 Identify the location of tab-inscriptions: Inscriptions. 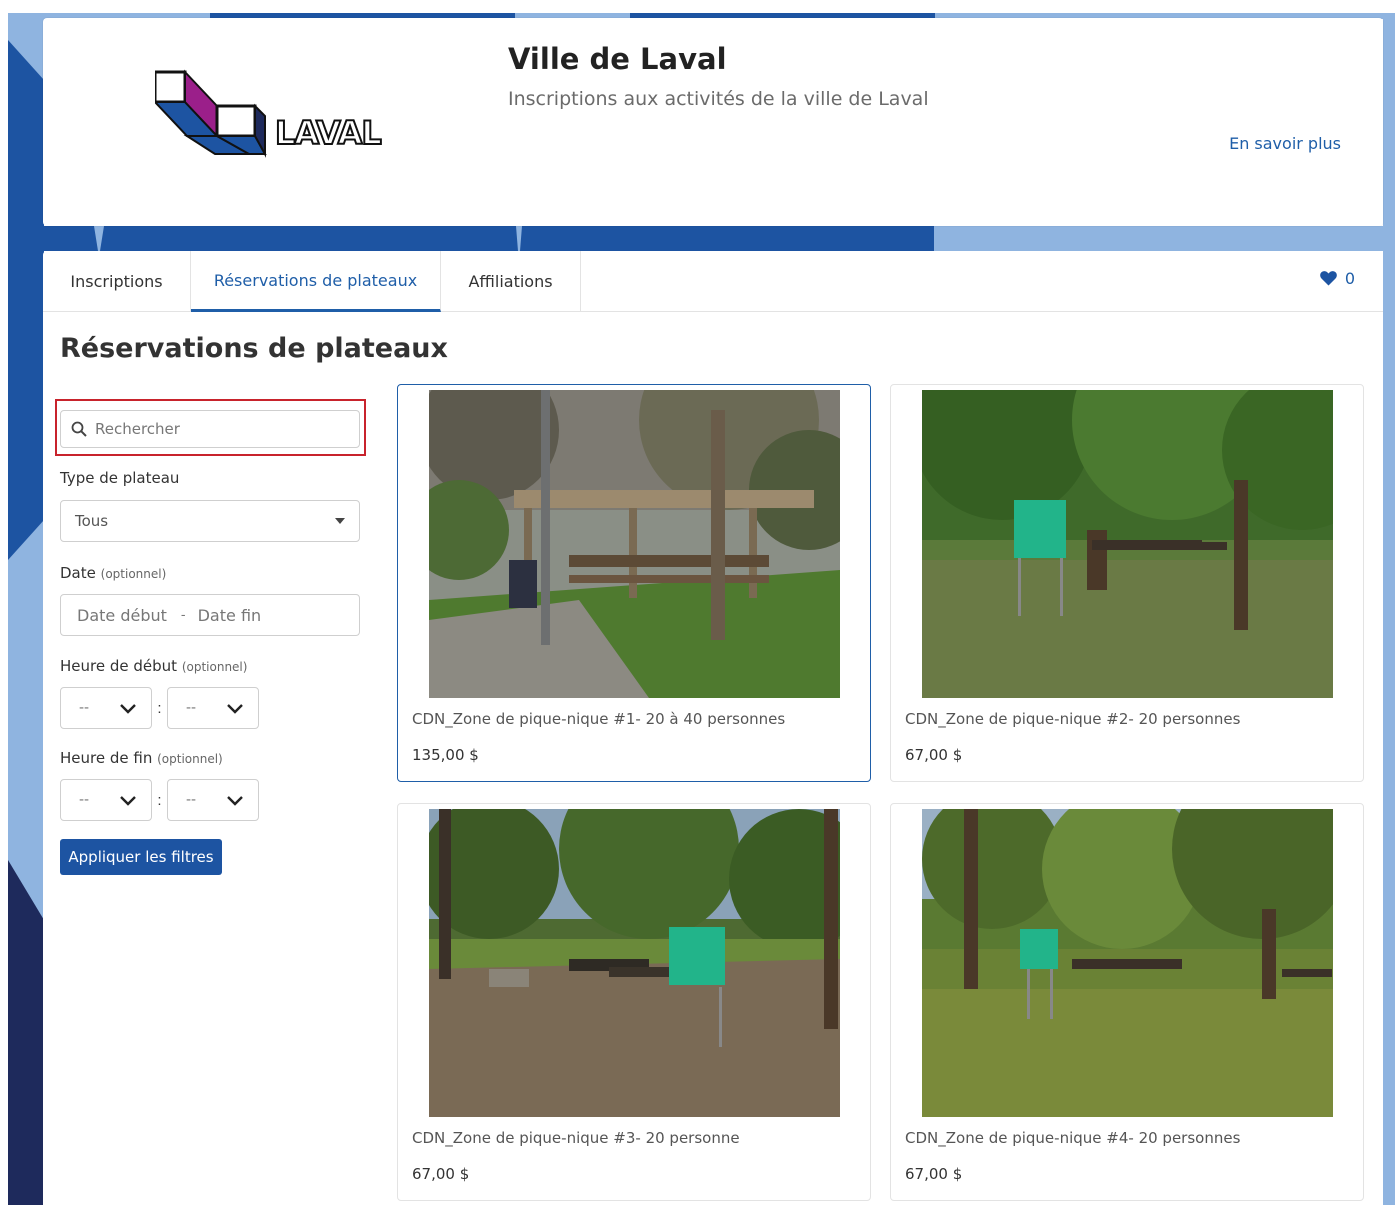
(117, 281).